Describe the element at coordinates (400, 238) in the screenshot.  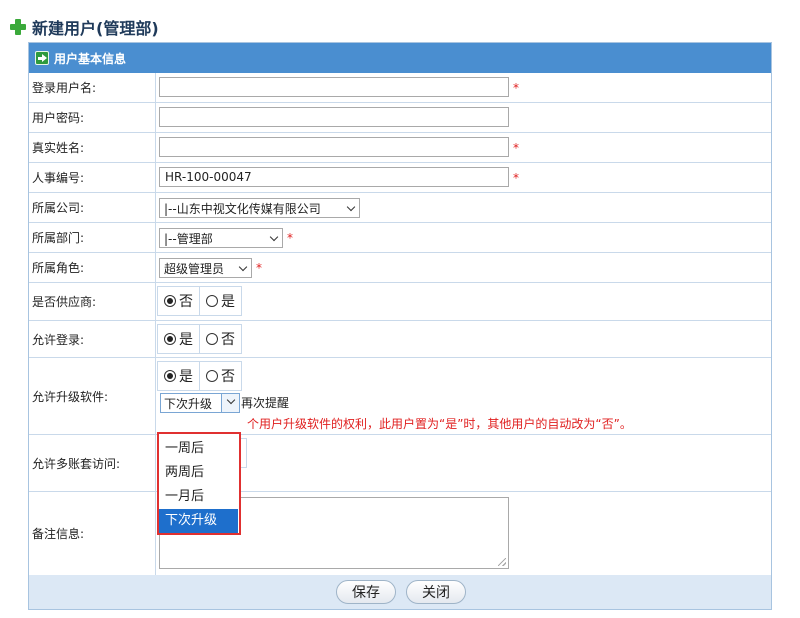
I see `row-department: 所属部门: |--管理部 *` at that location.